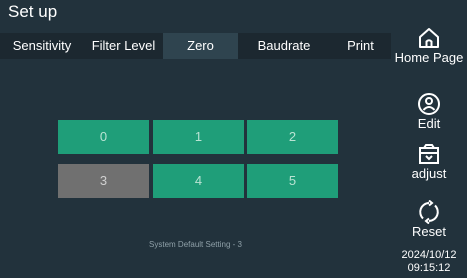  What do you see at coordinates (33, 11) in the screenshot?
I see `page-title: Set up` at bounding box center [33, 11].